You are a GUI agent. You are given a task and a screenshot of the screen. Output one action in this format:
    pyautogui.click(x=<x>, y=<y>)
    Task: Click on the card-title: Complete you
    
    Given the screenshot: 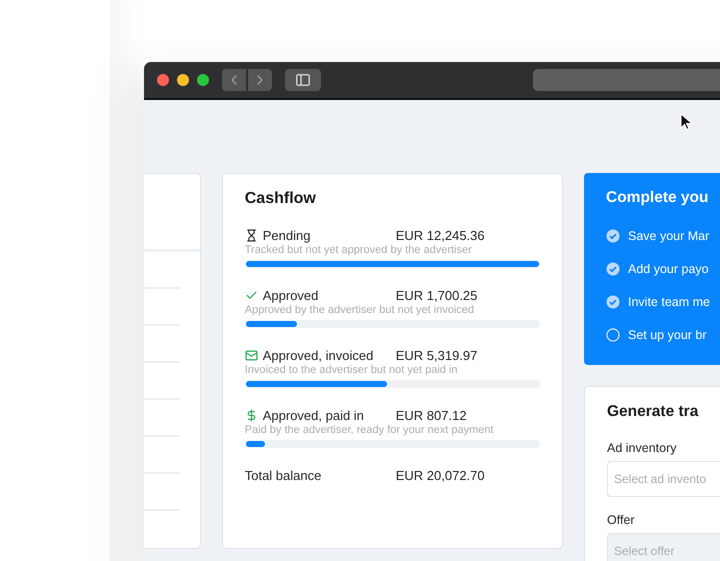 What is the action you would take?
    pyautogui.click(x=658, y=198)
    